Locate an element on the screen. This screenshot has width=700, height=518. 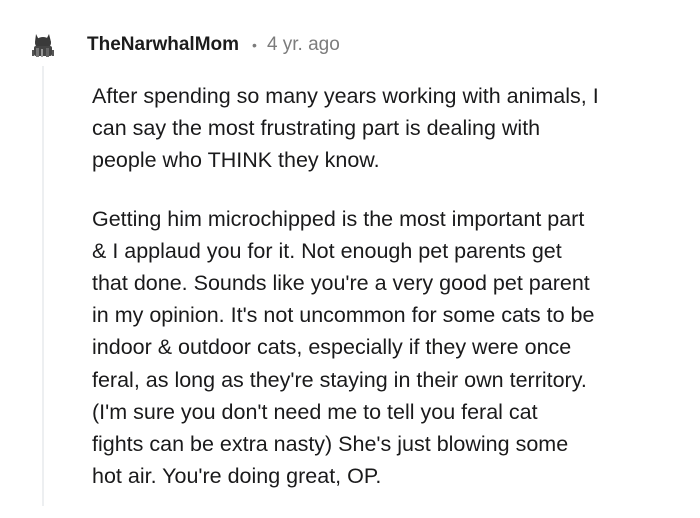
cat-avatar-icon is located at coordinates (43, 45).